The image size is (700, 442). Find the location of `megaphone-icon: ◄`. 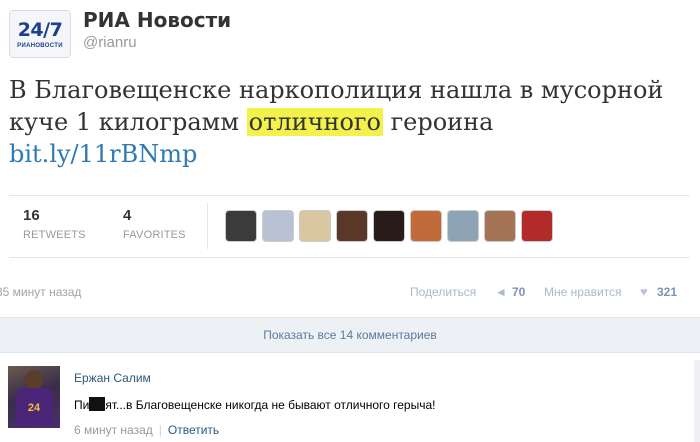

megaphone-icon: ◄ is located at coordinates (501, 292).